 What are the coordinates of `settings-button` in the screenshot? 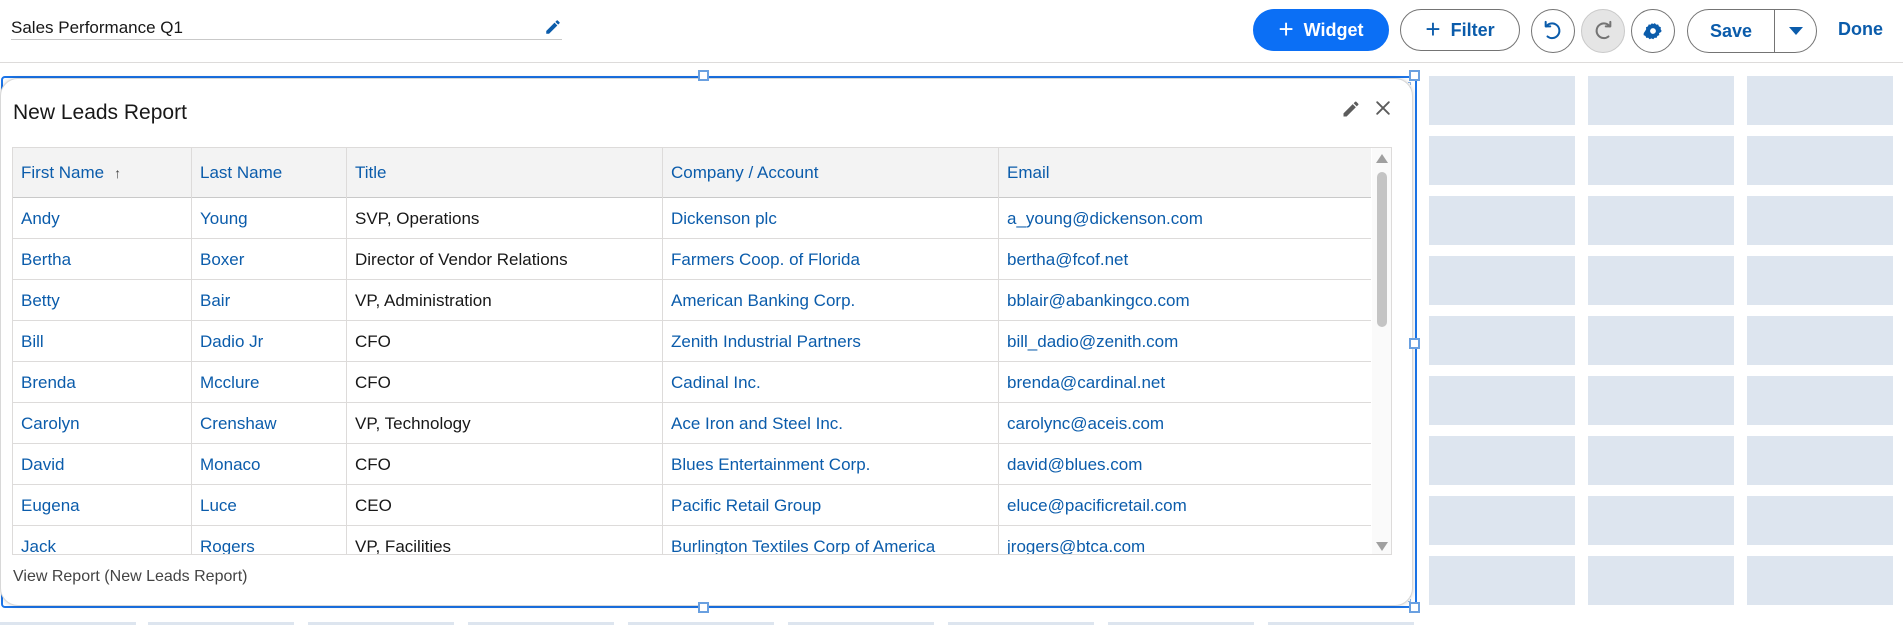 It's located at (1653, 31).